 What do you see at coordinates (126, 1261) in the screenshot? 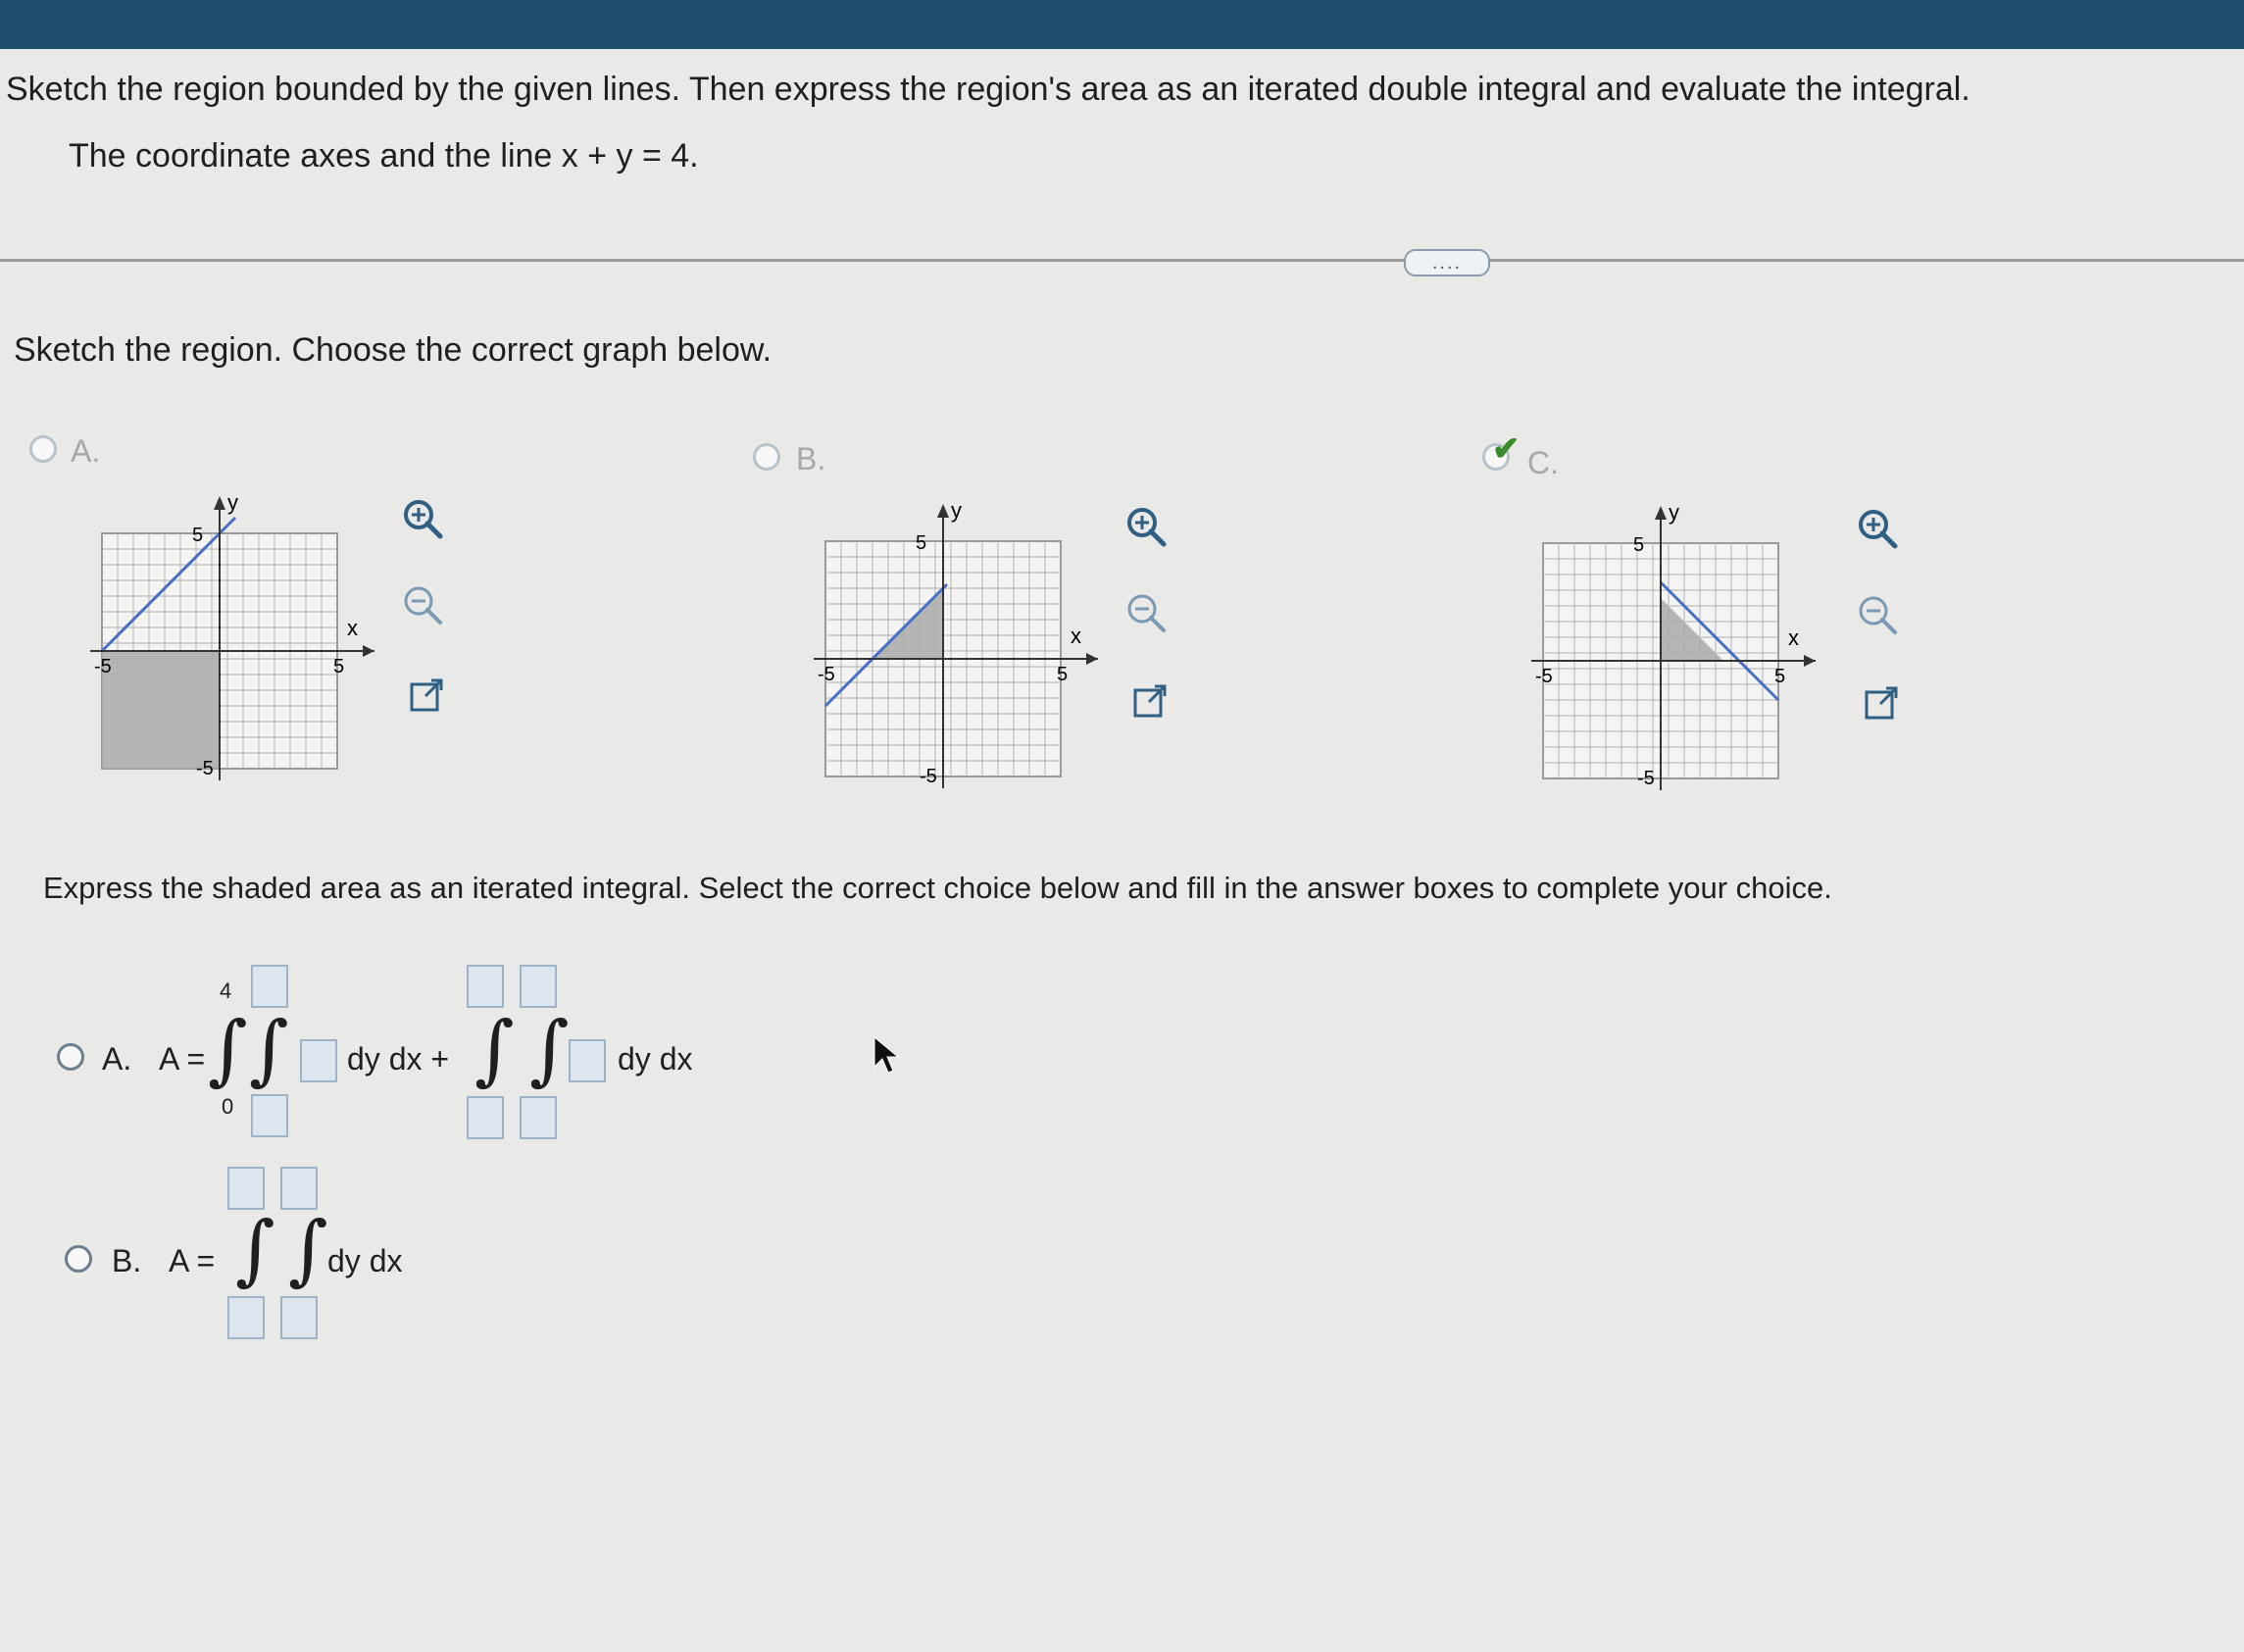
I see `integral-option-b-label: B.` at bounding box center [126, 1261].